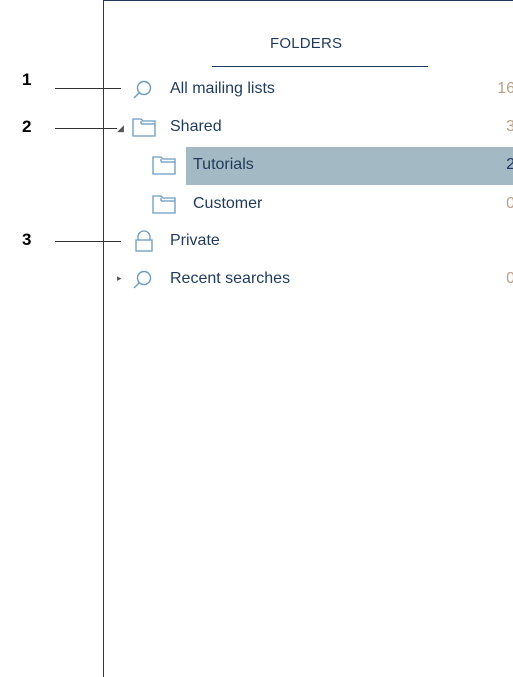 This screenshot has width=513, height=677. Describe the element at coordinates (509, 164) in the screenshot. I see `folder-count: 2` at that location.